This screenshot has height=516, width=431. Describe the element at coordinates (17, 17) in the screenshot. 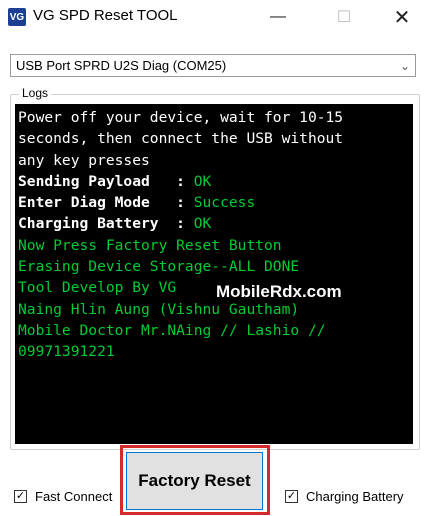

I see `app-icon: VG` at that location.